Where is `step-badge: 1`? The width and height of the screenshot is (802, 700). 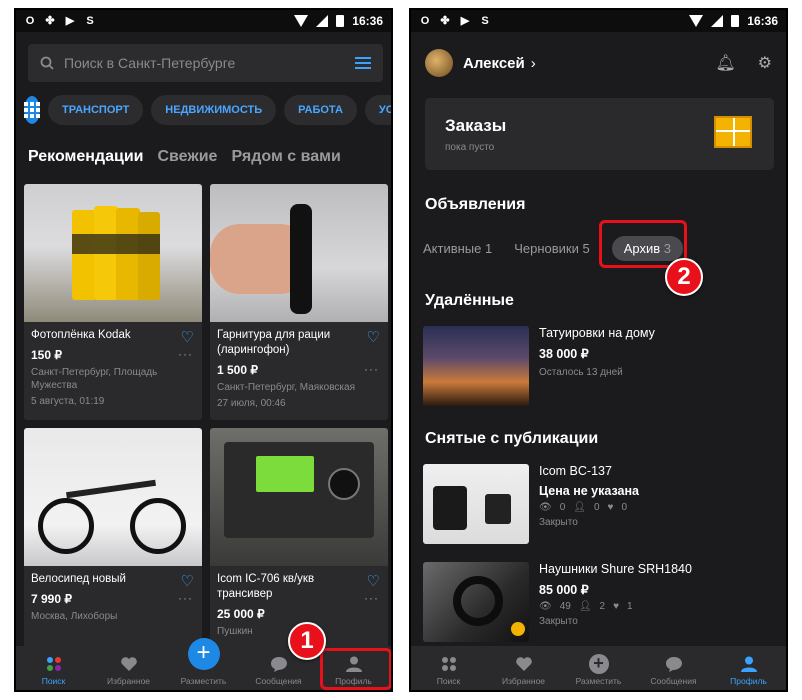
step-badge: 1 is located at coordinates (307, 641).